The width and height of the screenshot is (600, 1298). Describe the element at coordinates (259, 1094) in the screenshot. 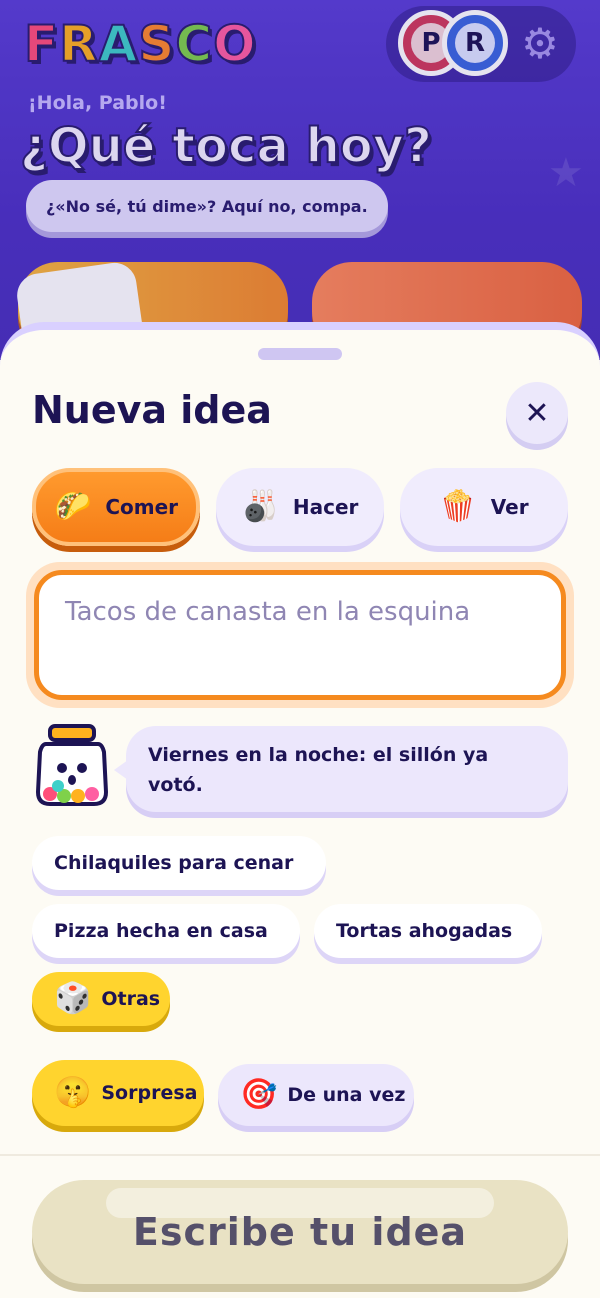

I see `target-icon: 🎯` at that location.